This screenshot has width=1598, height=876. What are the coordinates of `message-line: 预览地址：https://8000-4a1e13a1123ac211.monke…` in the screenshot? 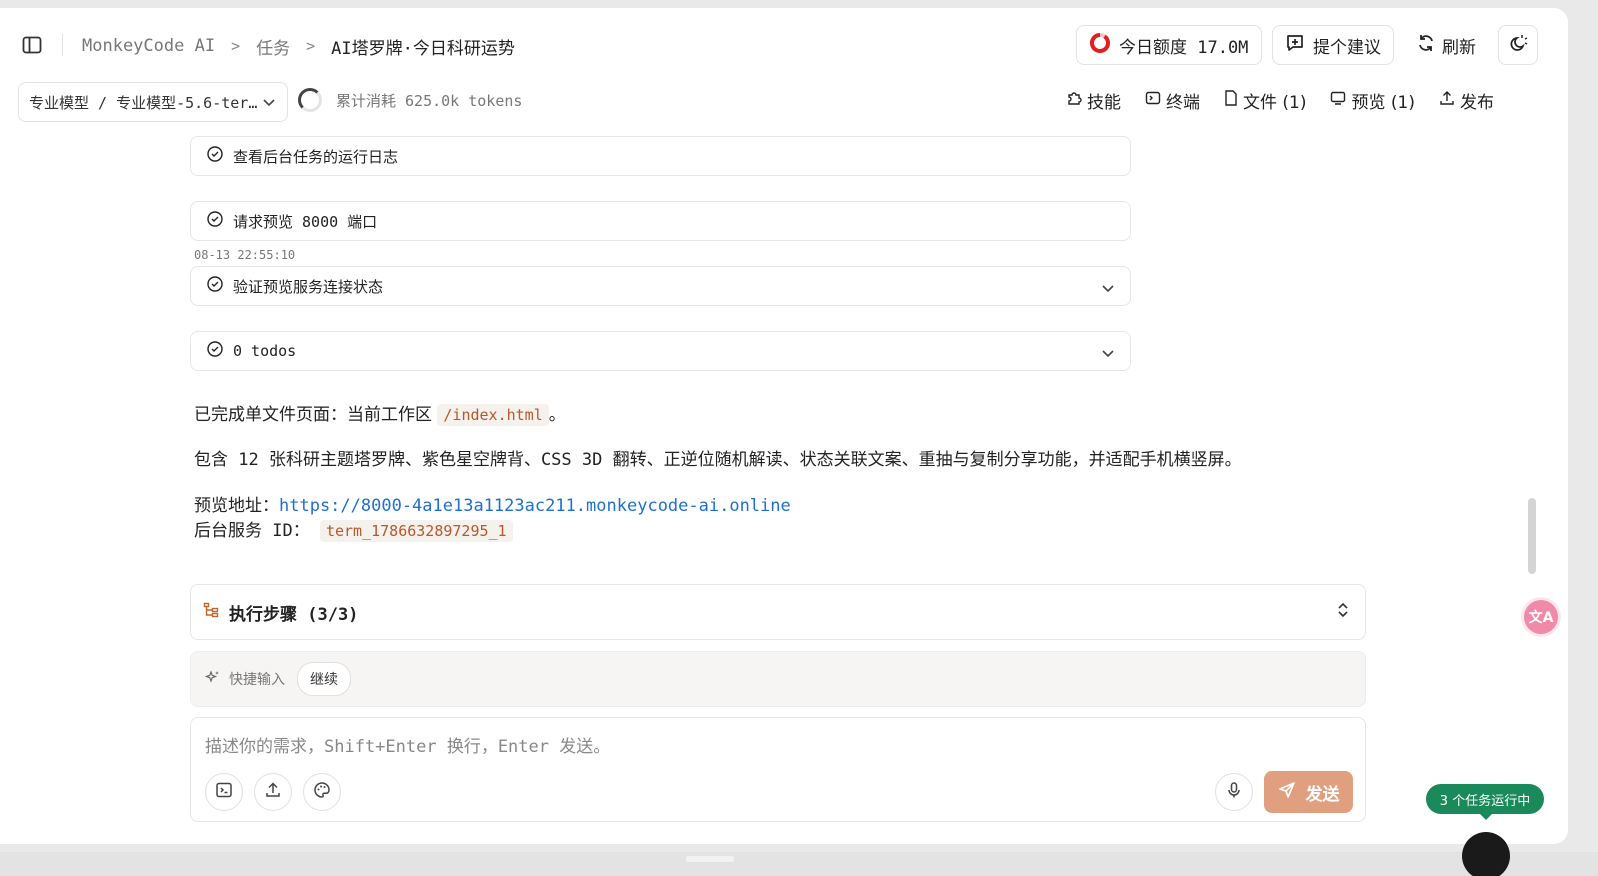 It's located at (492, 503).